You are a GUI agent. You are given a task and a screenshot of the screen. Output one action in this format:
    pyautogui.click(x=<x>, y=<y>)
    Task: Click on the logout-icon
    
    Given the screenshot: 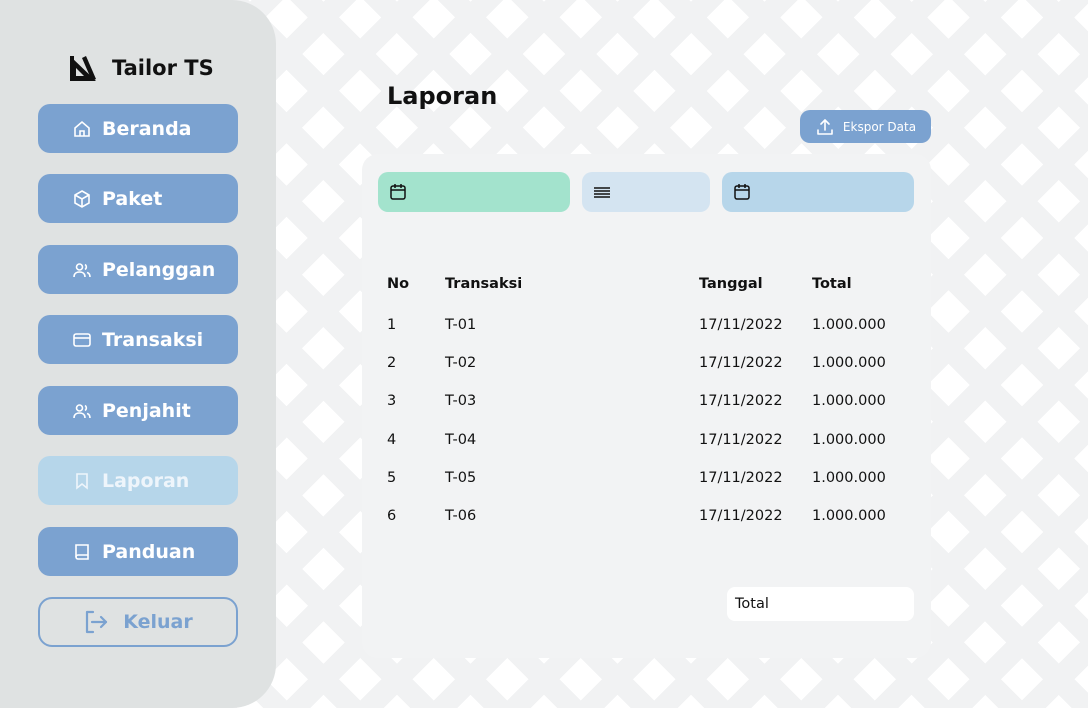 What is the action you would take?
    pyautogui.click(x=97, y=622)
    